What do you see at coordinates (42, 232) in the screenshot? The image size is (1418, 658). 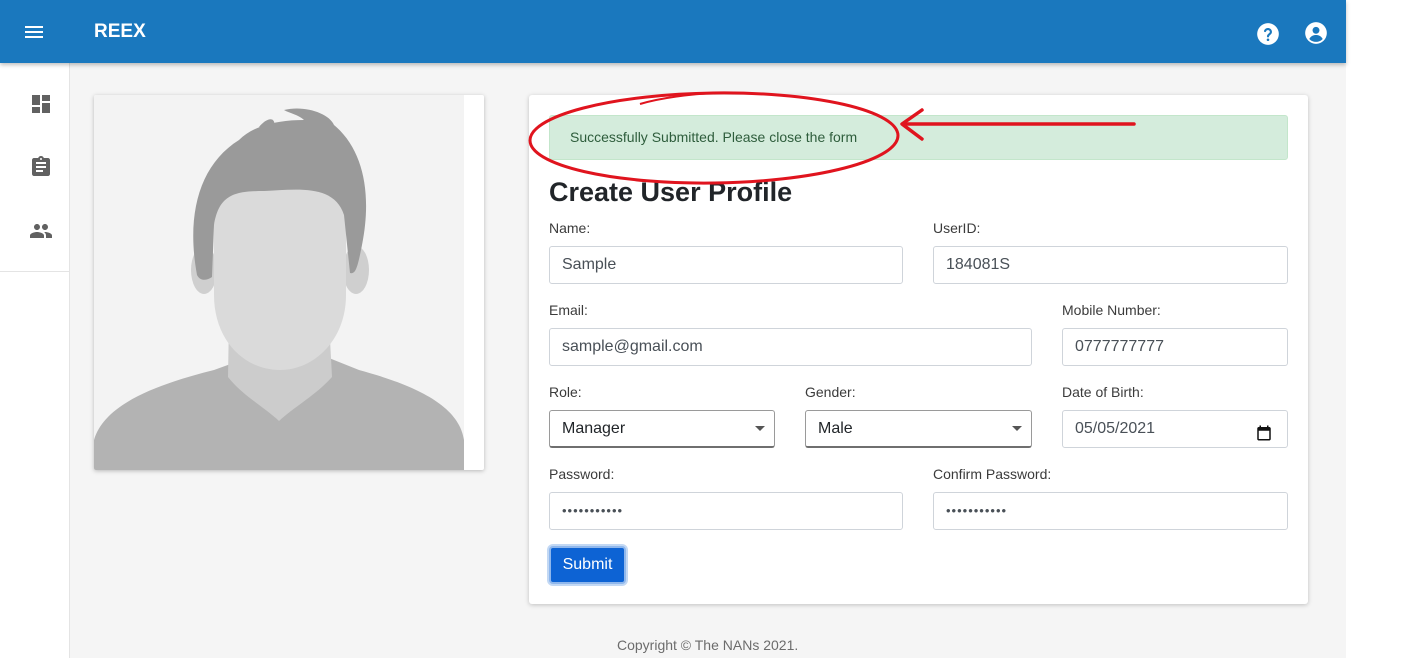 I see `people-icon` at bounding box center [42, 232].